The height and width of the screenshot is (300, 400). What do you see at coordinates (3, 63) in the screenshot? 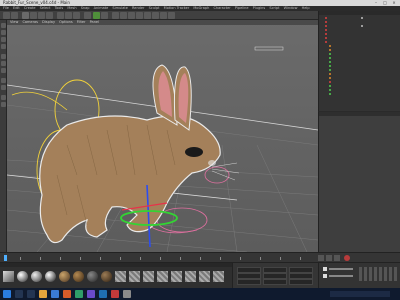
I see `edges-mode-icon` at bounding box center [3, 63].